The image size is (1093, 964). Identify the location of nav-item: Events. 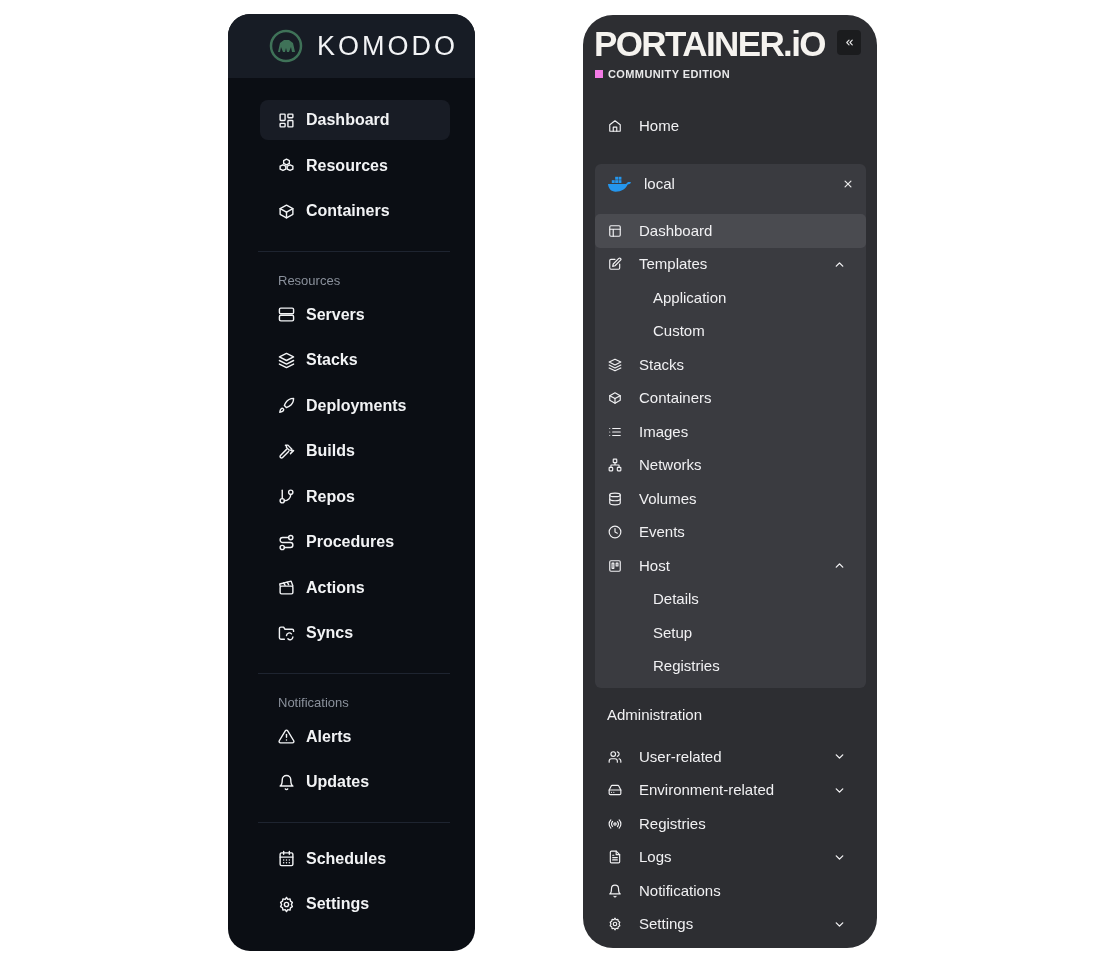
(730, 532).